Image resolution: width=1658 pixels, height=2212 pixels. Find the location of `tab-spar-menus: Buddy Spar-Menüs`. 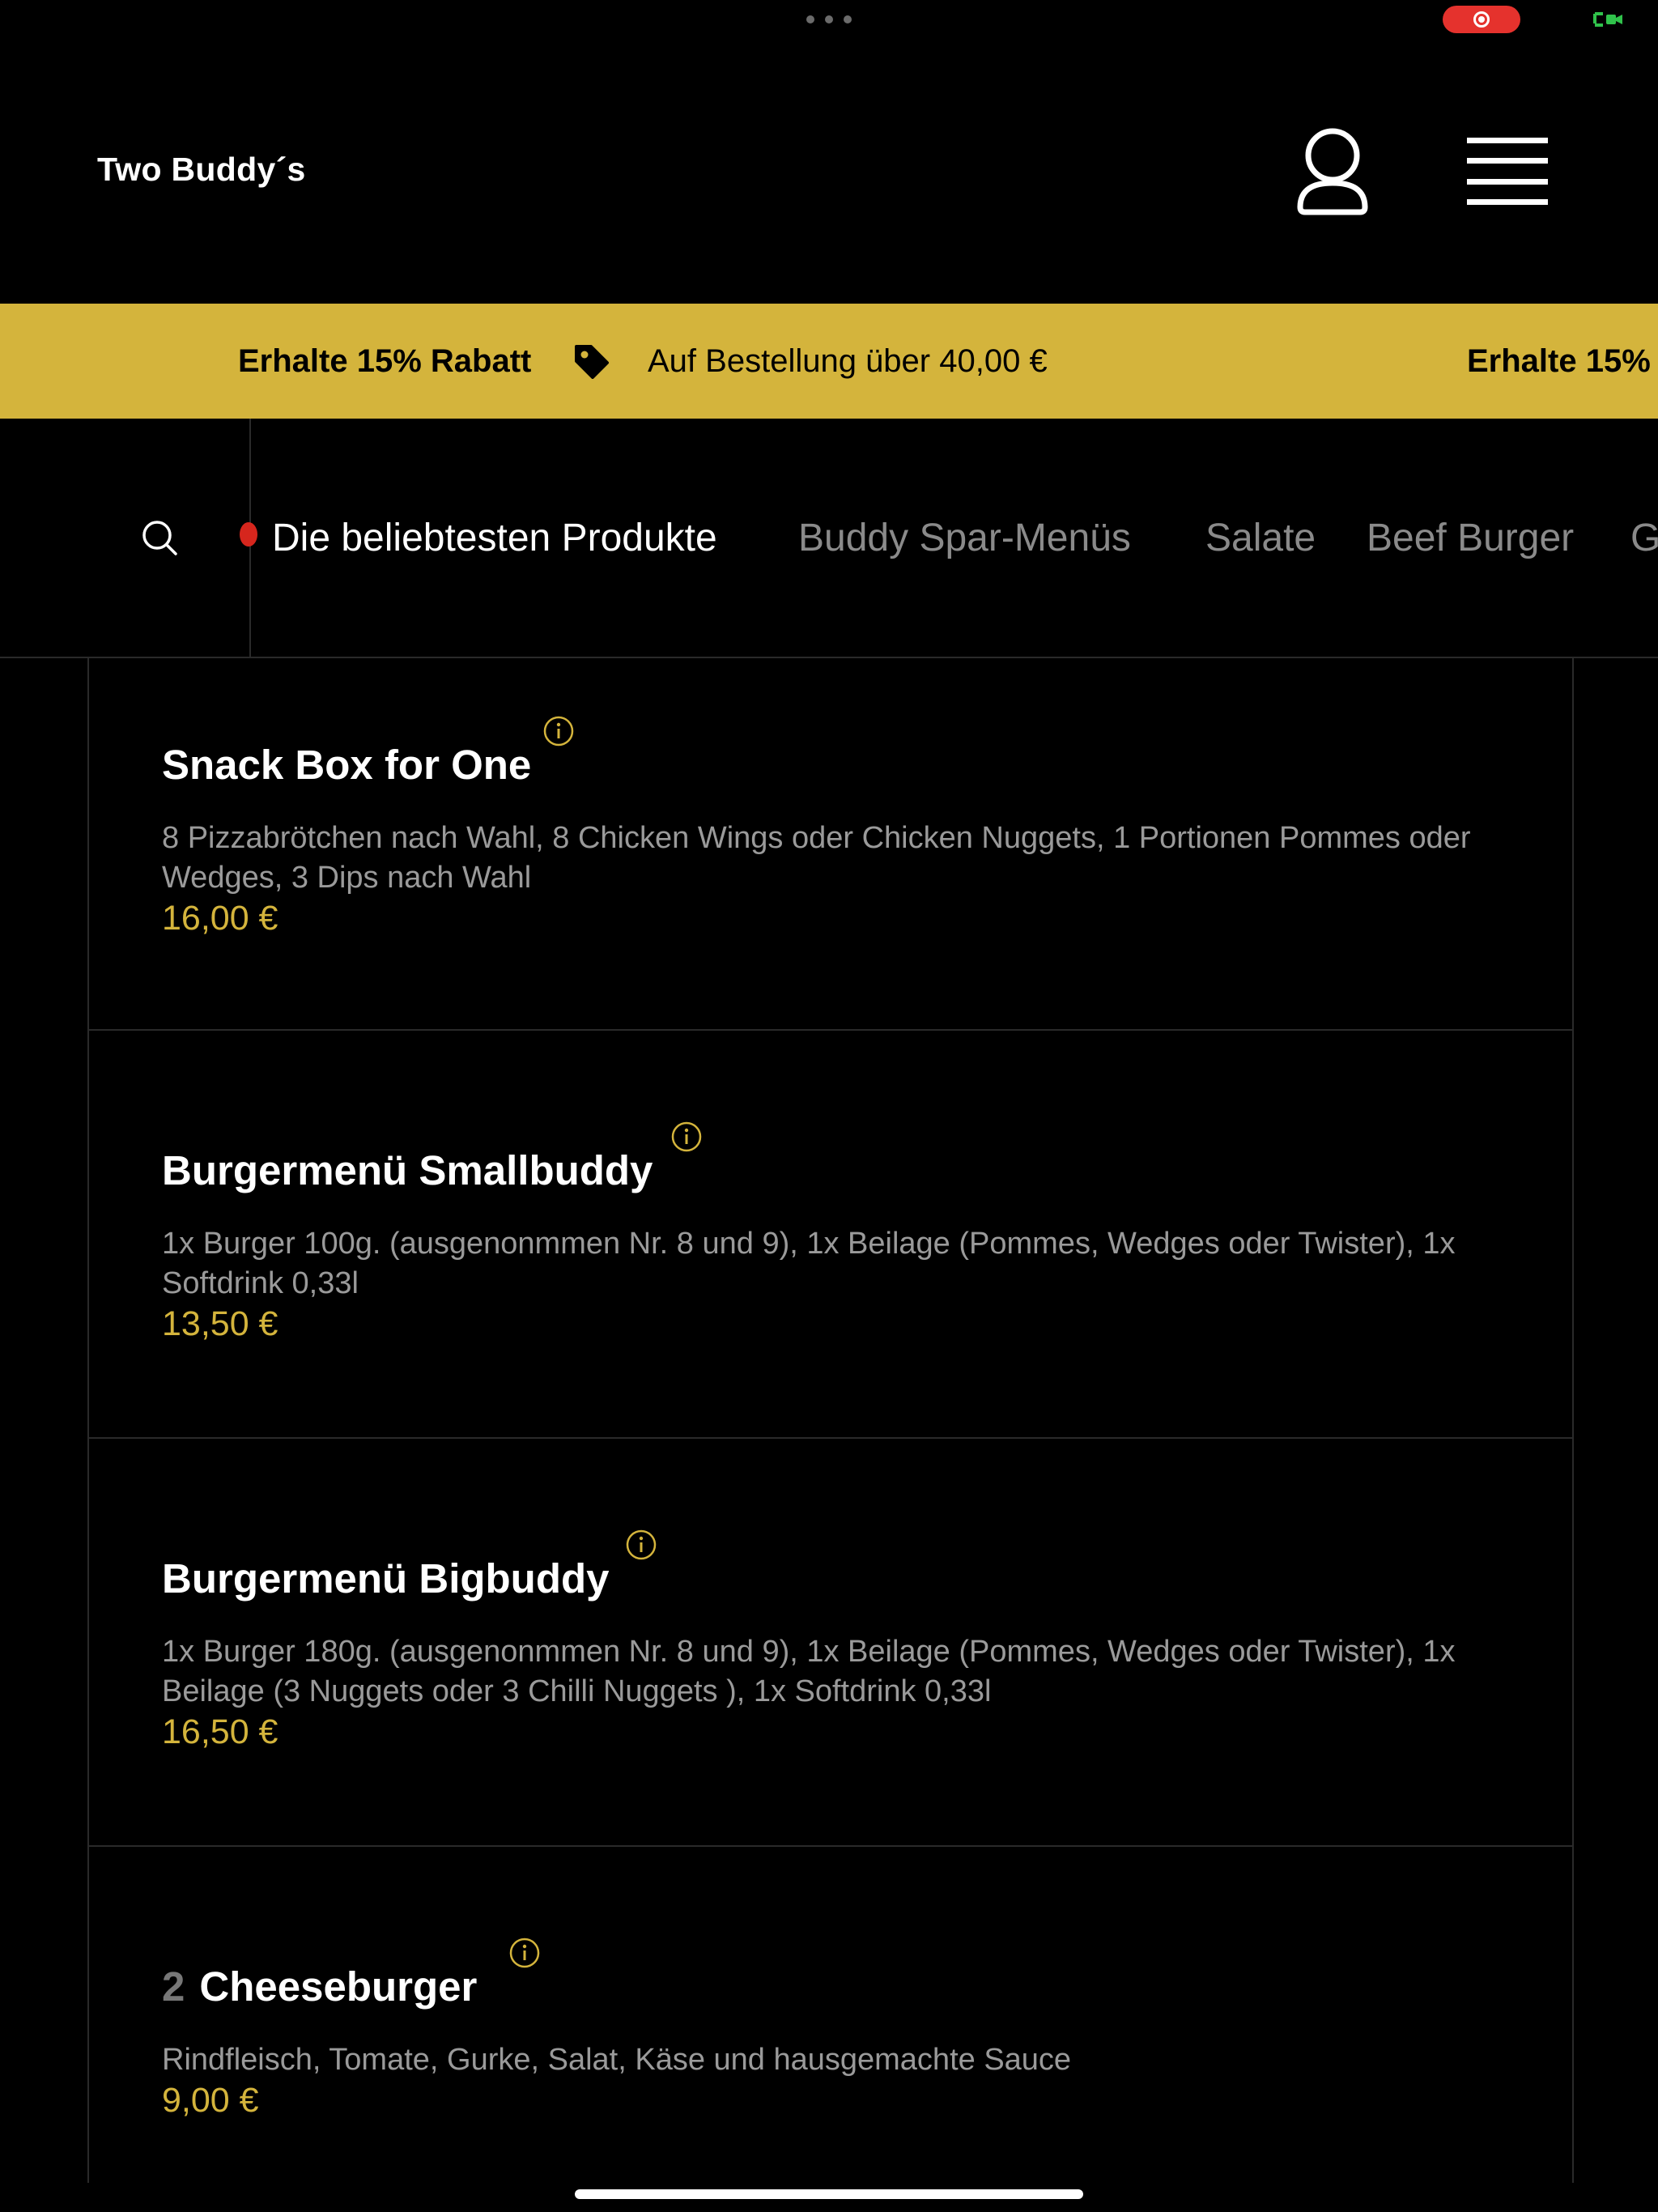

tab-spar-menus: Buddy Spar-Menüs is located at coordinates (964, 538).